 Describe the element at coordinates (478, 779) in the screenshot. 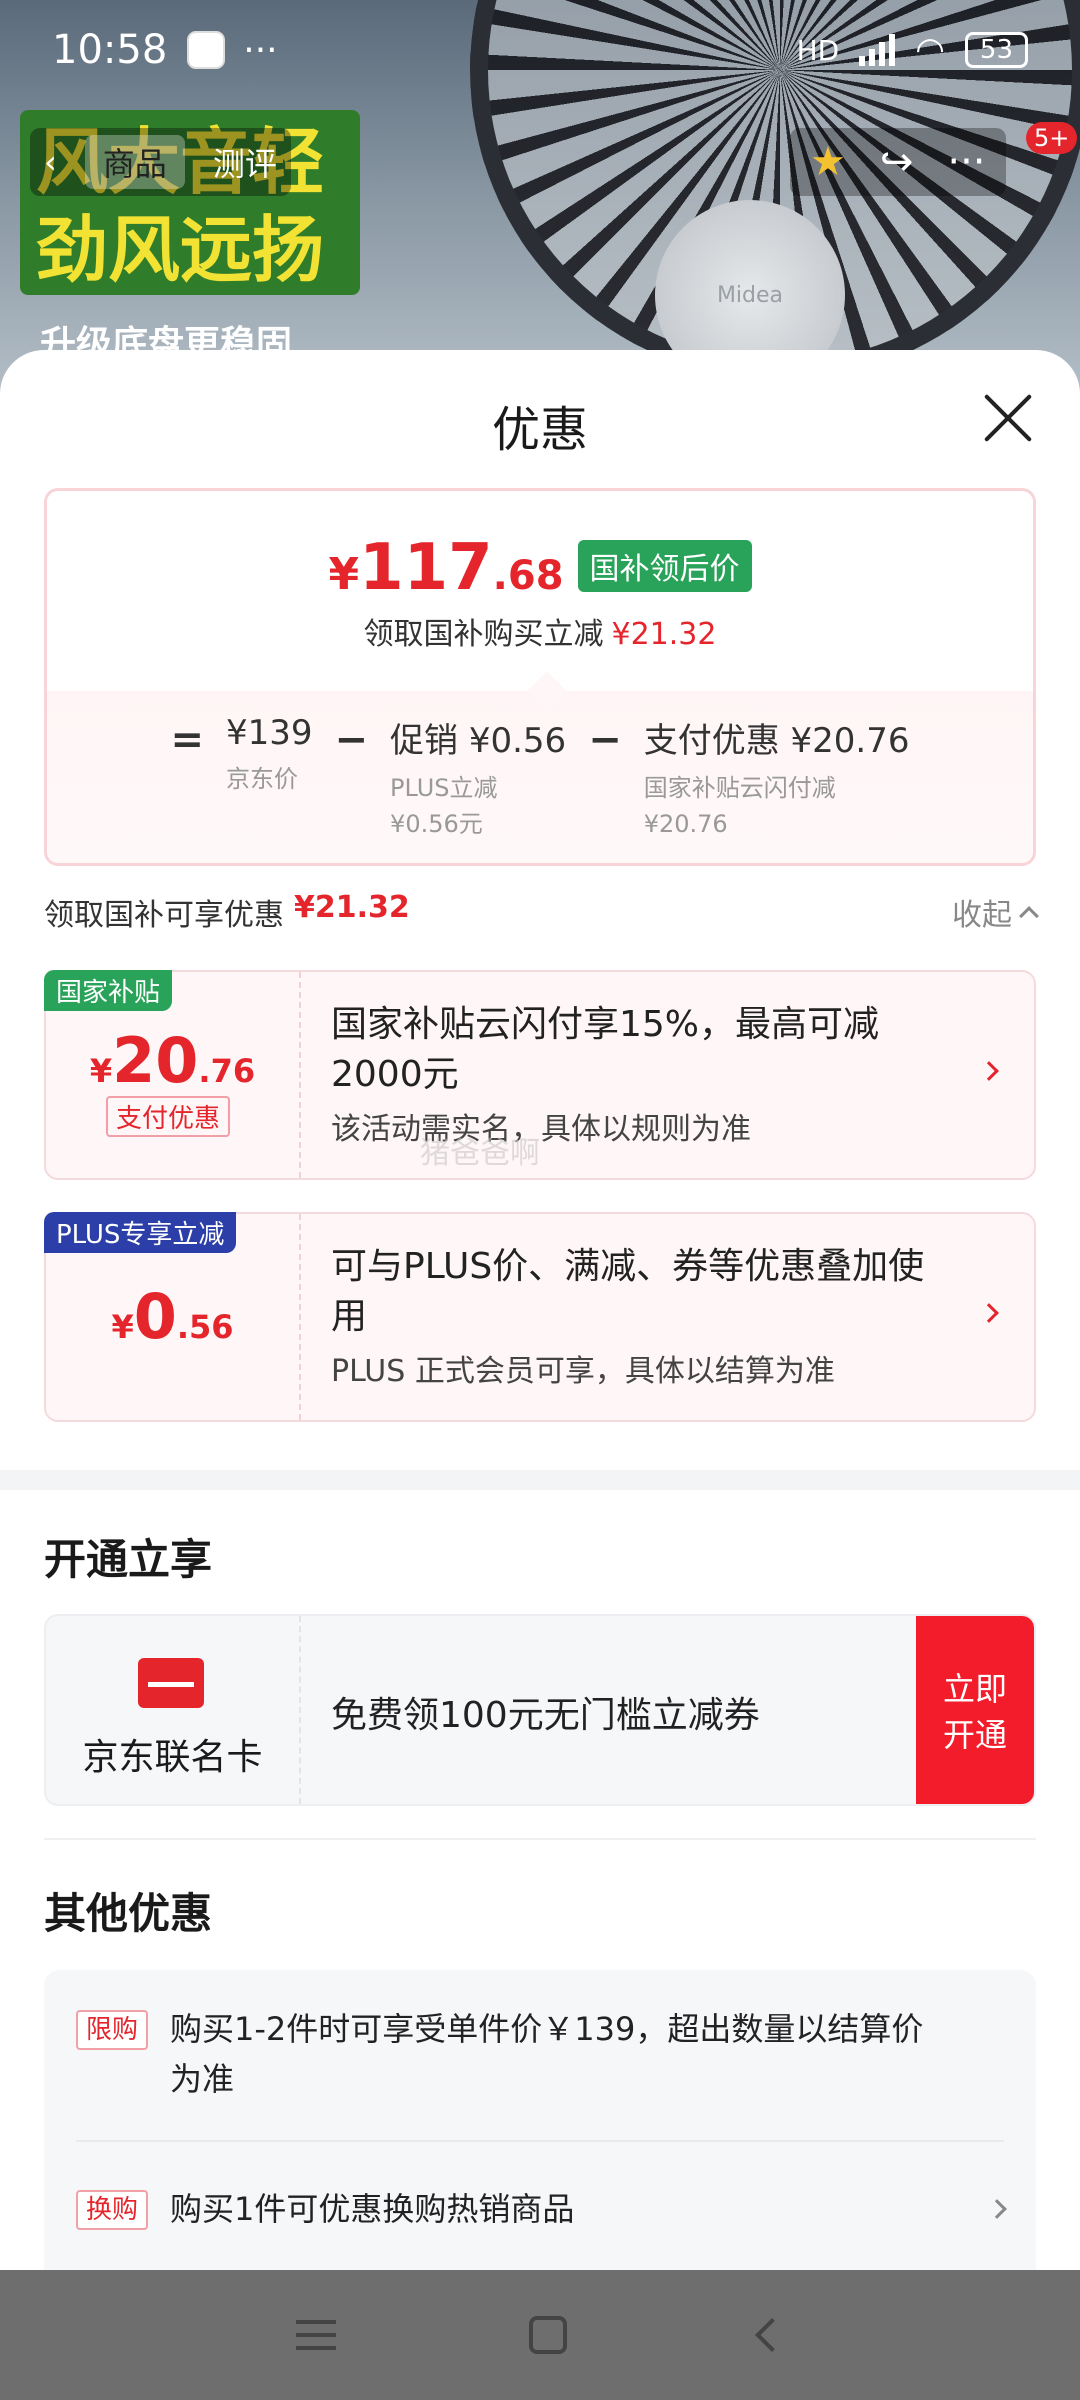

I see `formula-promotion: 促销 ¥0.56 PLUS立减 ¥0.56元` at that location.